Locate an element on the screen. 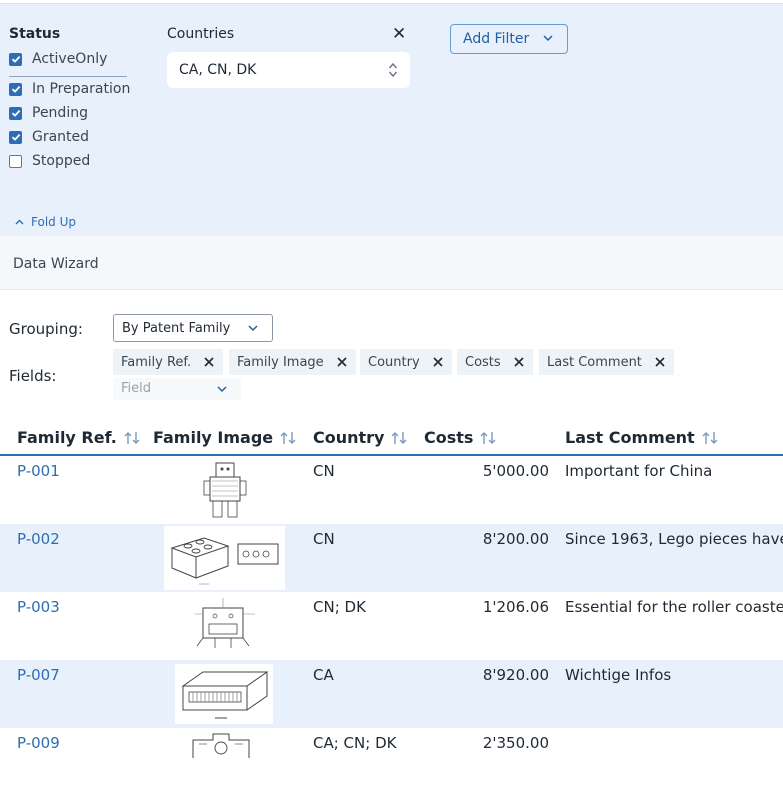  status-option-label: Granted is located at coordinates (60, 137).